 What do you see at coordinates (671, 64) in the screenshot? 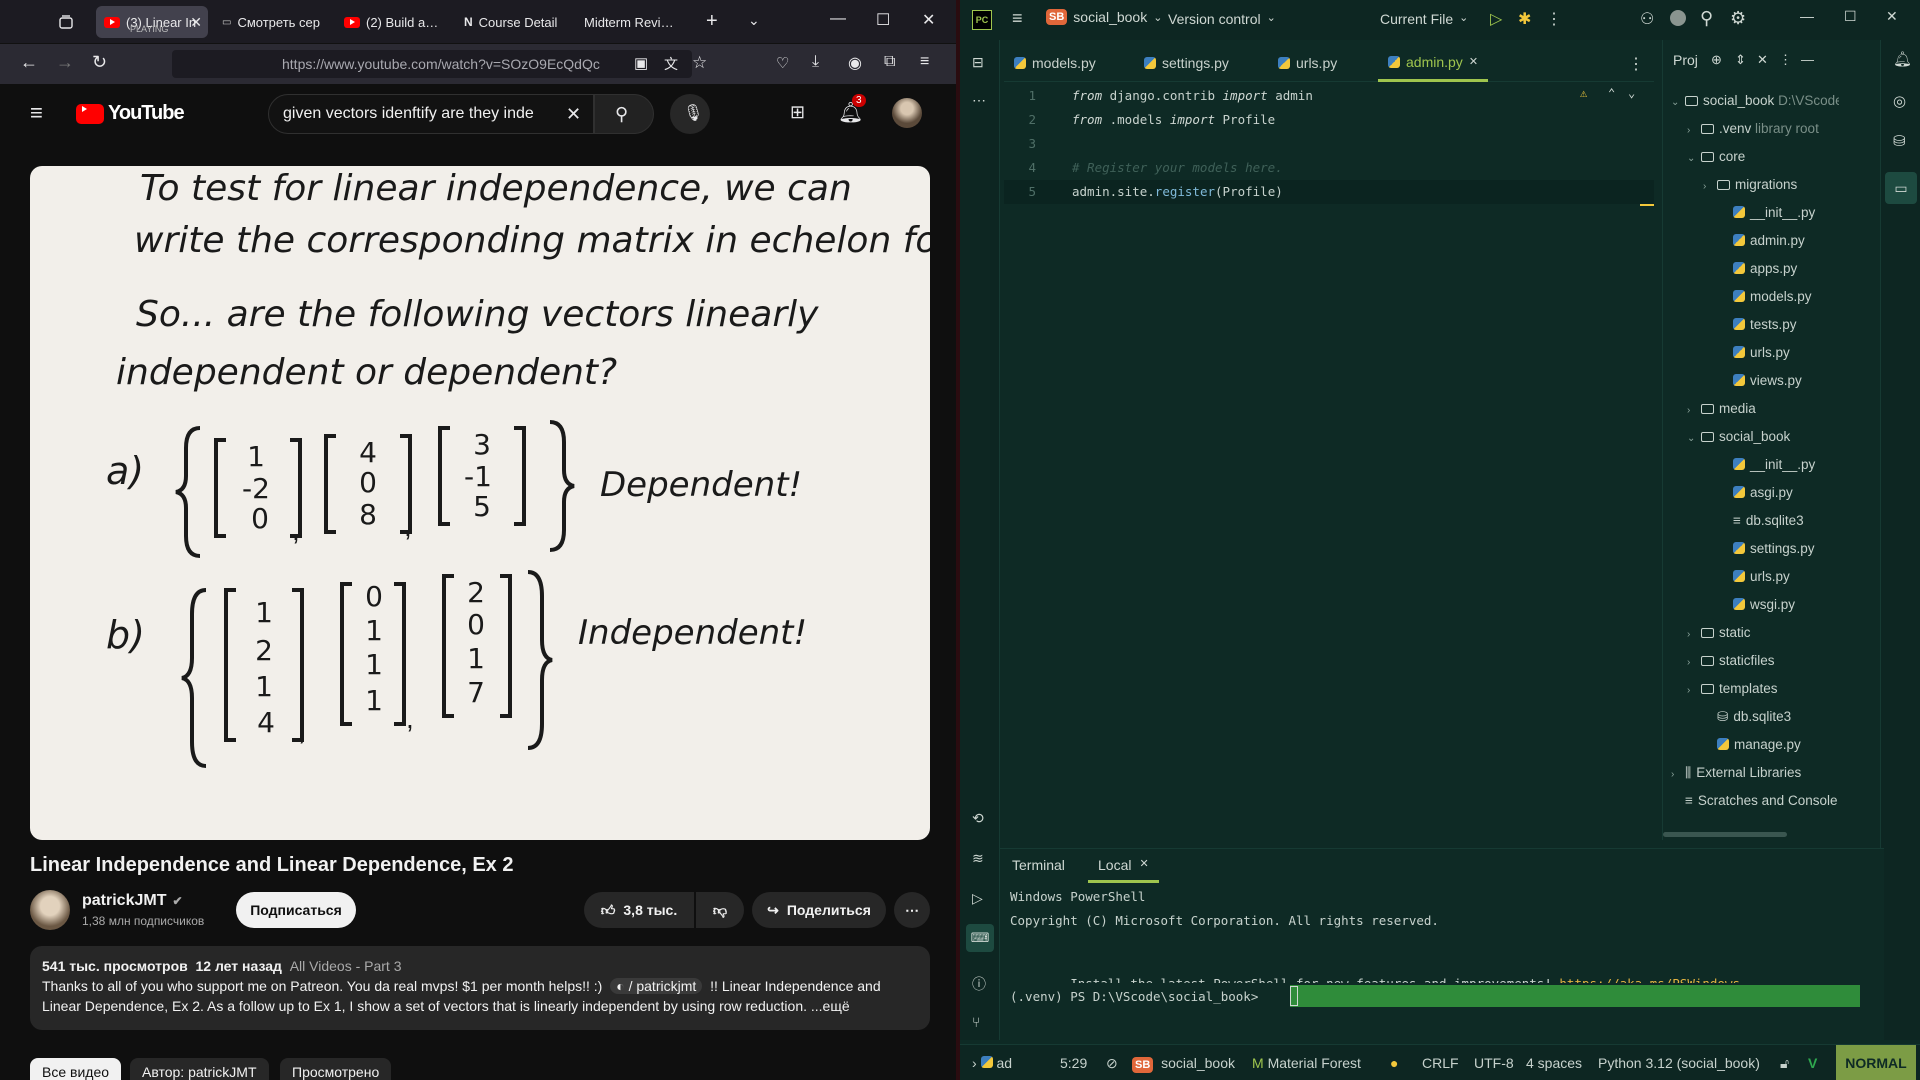
I see `translate-icon: 文` at bounding box center [671, 64].